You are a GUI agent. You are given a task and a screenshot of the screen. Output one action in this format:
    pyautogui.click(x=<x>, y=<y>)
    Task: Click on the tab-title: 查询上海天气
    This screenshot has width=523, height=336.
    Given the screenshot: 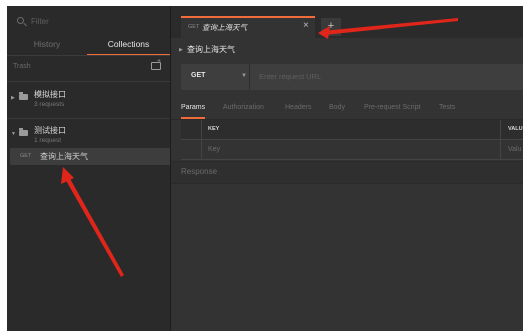 What is the action you would take?
    pyautogui.click(x=224, y=27)
    